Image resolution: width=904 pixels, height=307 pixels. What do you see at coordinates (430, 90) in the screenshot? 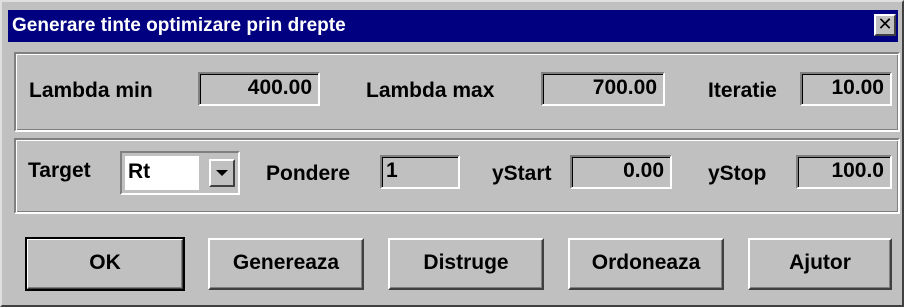
I see `lambda-max-label: Lambda max` at bounding box center [430, 90].